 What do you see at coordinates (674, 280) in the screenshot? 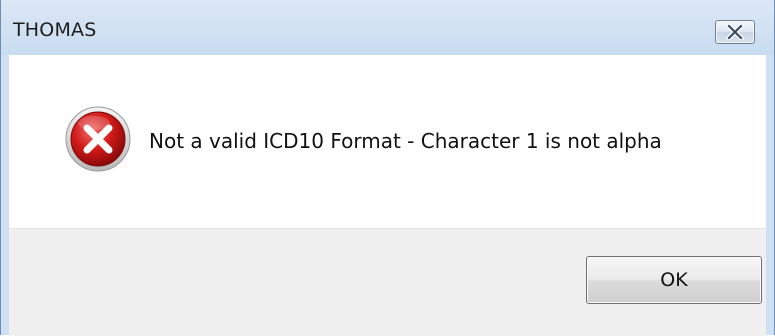
I see `ok-button: OK` at bounding box center [674, 280].